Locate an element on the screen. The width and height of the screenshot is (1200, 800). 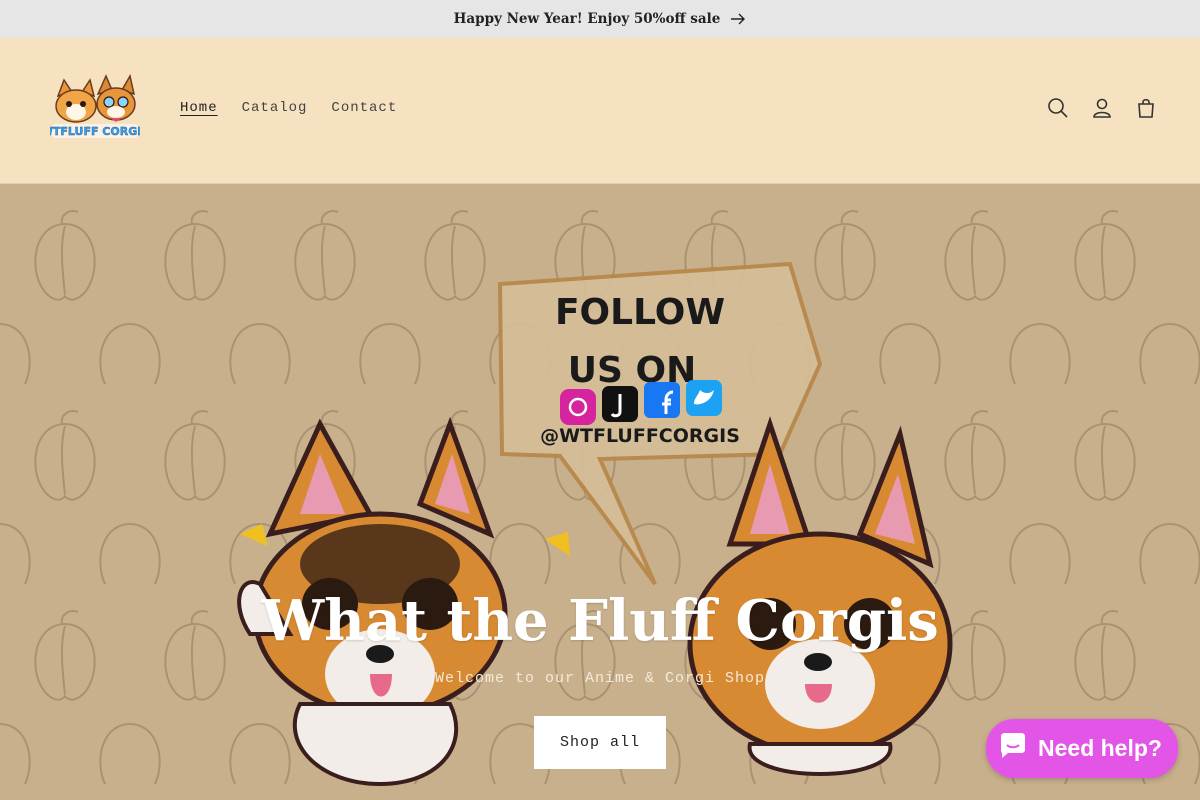
cart-icon is located at coordinates (1146, 108).